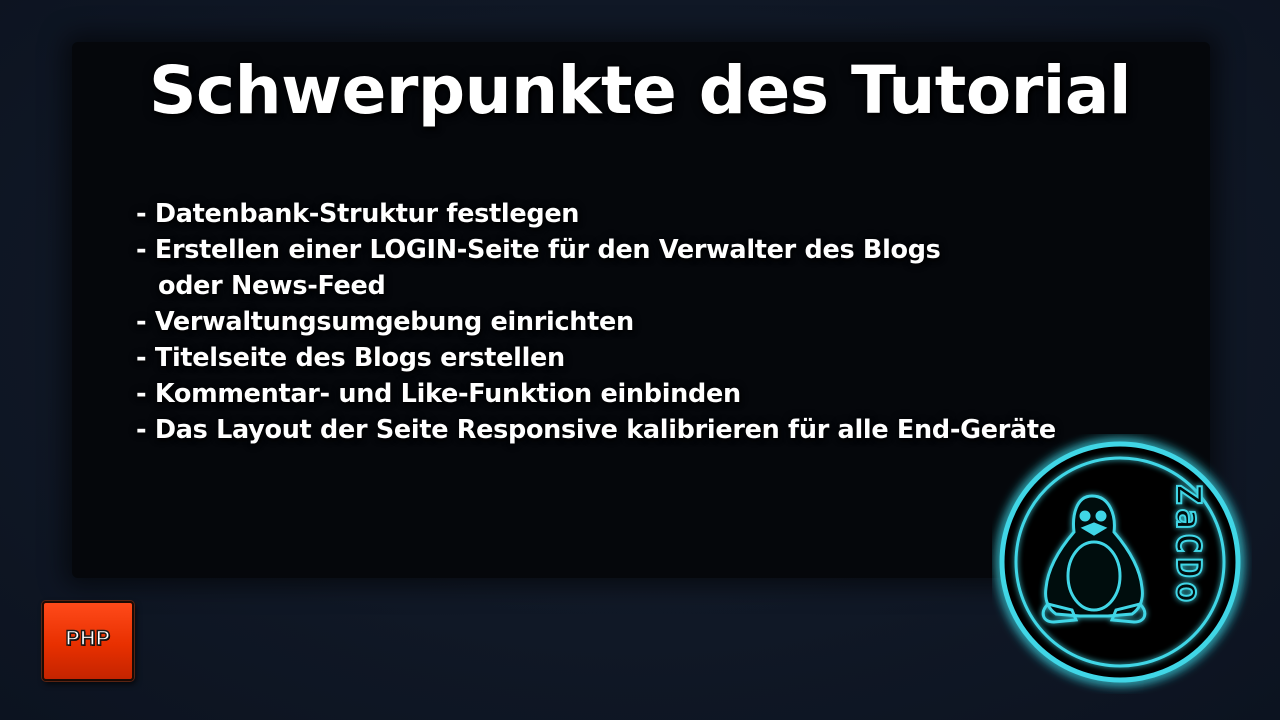 The image size is (1280, 720). Describe the element at coordinates (1120, 562) in the screenshot. I see `zacdo-logo: ZaCDo` at that location.